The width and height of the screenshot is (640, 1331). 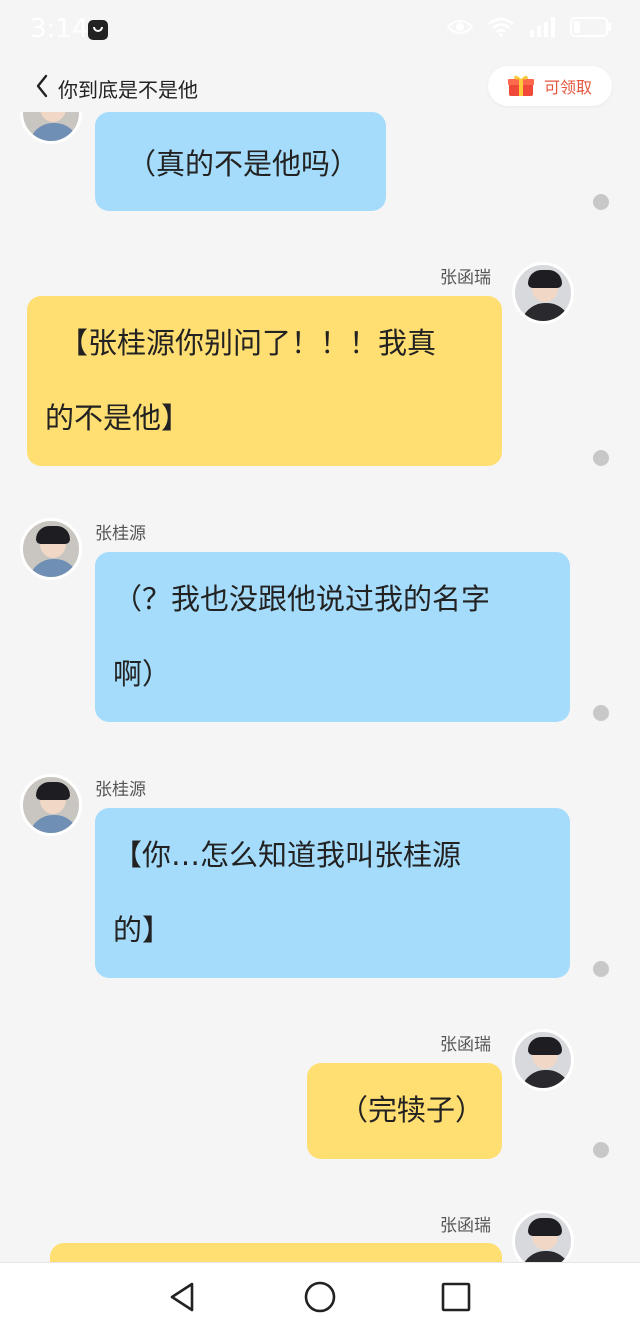 I want to click on eye-icon, so click(x=460, y=27).